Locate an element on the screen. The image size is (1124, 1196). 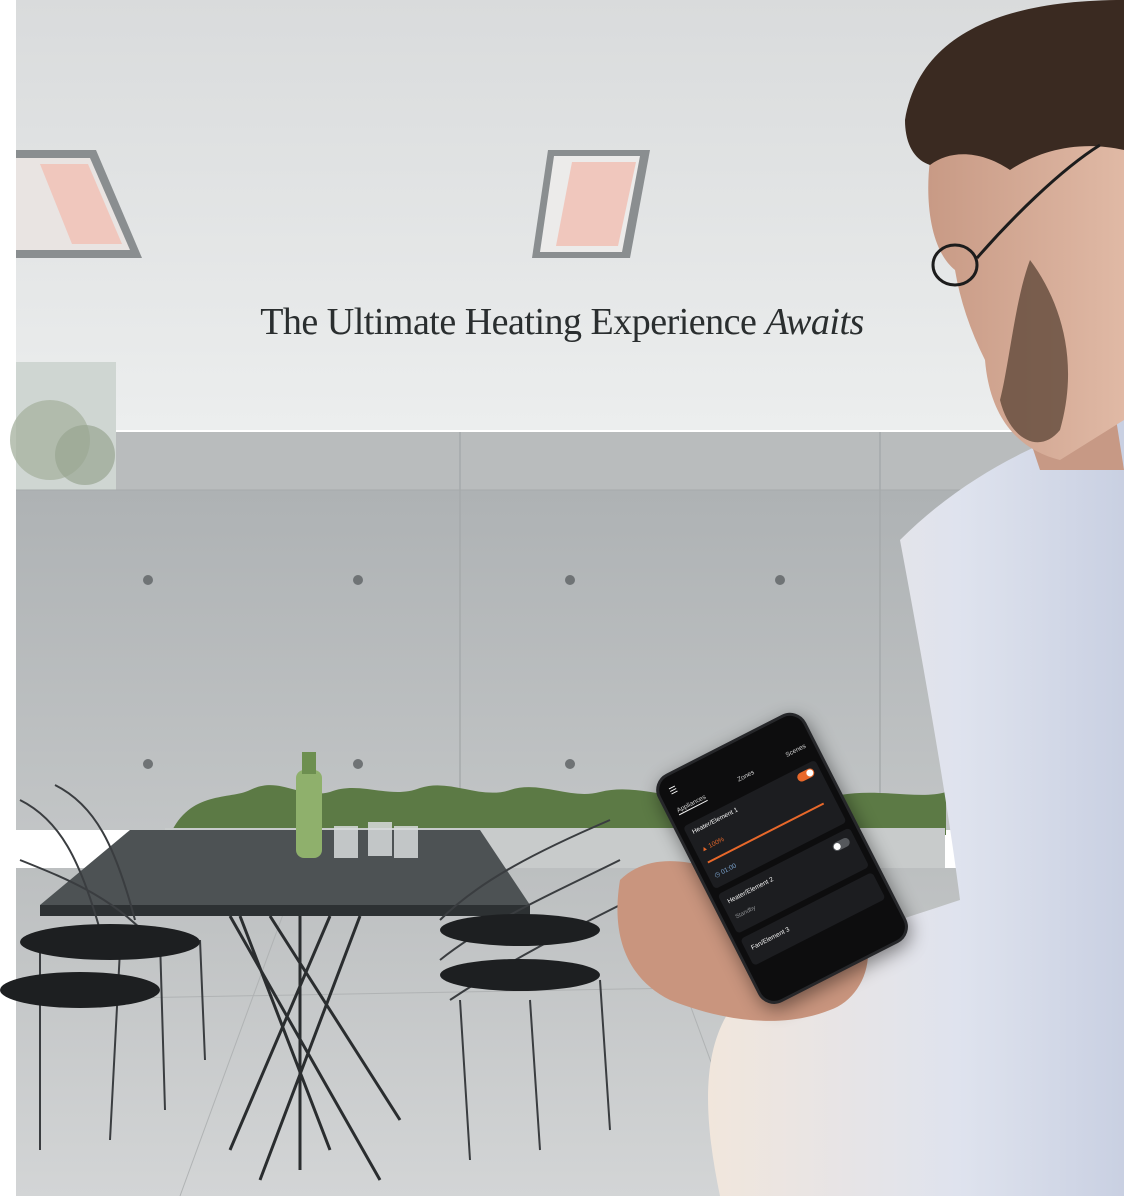
appliance-name: Fan/Element 3 is located at coordinates (770, 939).